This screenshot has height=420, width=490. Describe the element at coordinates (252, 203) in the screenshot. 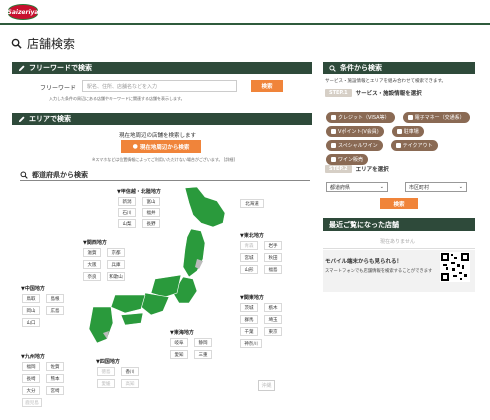

I see `pref-hokkaido: 北海道` at that location.